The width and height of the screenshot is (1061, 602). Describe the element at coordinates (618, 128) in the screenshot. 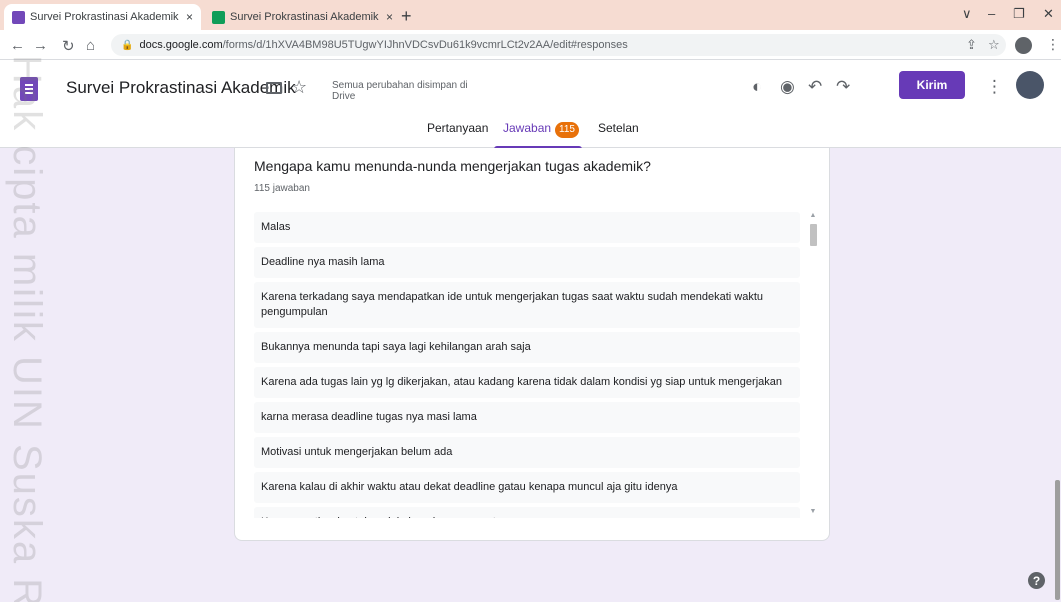

I see `tab-settings: Setelan` at that location.